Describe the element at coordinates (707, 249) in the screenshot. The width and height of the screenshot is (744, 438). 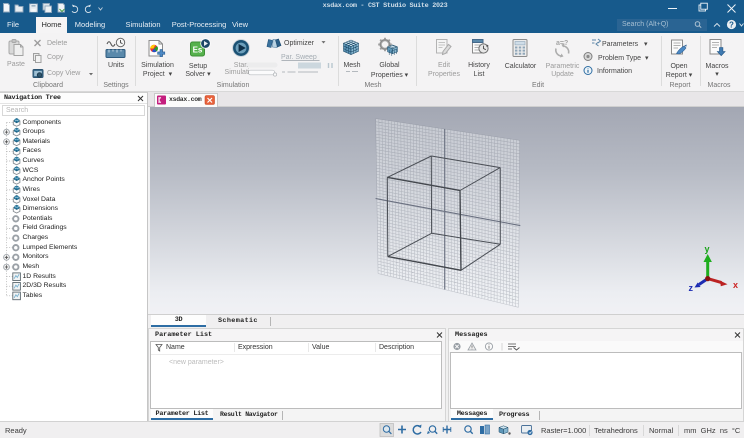
I see `svg-text: y` at that location.